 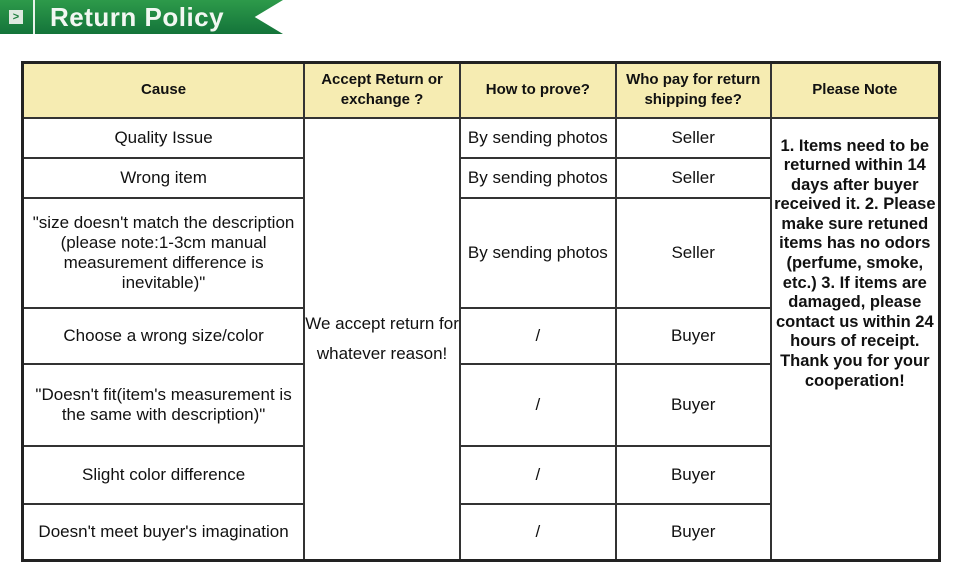 What do you see at coordinates (163, 335) in the screenshot?
I see `cause-cell: Choose a wrong size/color` at bounding box center [163, 335].